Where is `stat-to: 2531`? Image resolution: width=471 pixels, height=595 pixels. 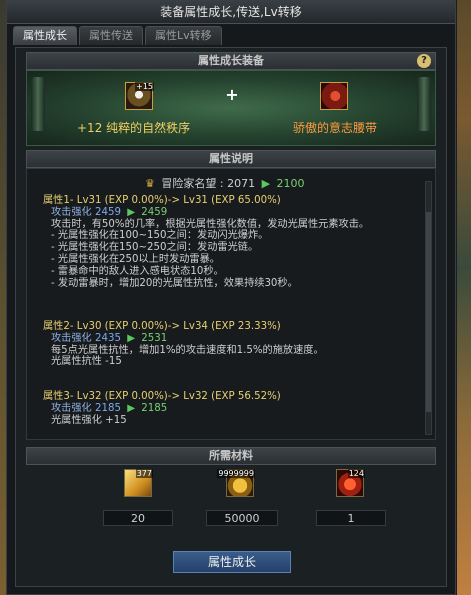
stat-to: 2531 is located at coordinates (154, 338).